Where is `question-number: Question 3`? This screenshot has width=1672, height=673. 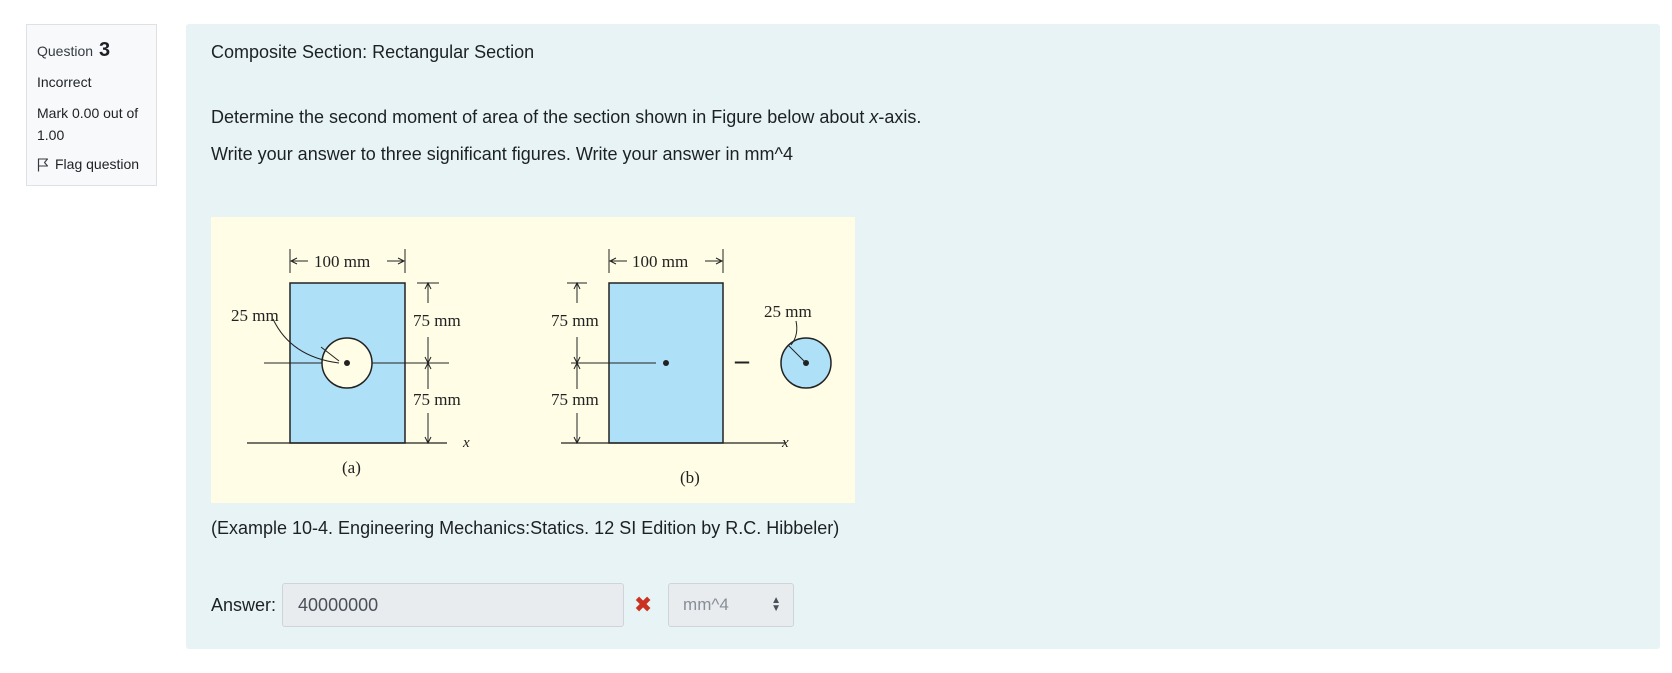 question-number: Question 3 is located at coordinates (91, 50).